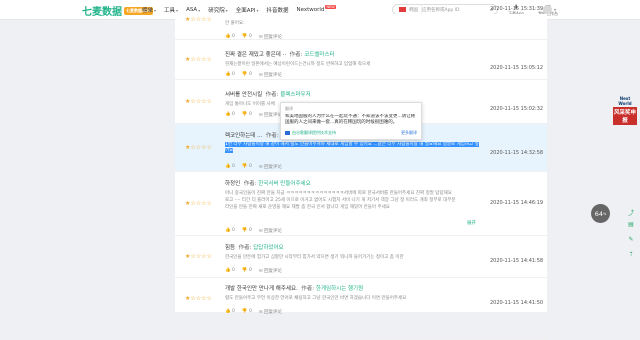 The image size is (640, 340). What do you see at coordinates (631, 212) in the screenshot?
I see `share-icon: ⤴` at bounding box center [631, 212].